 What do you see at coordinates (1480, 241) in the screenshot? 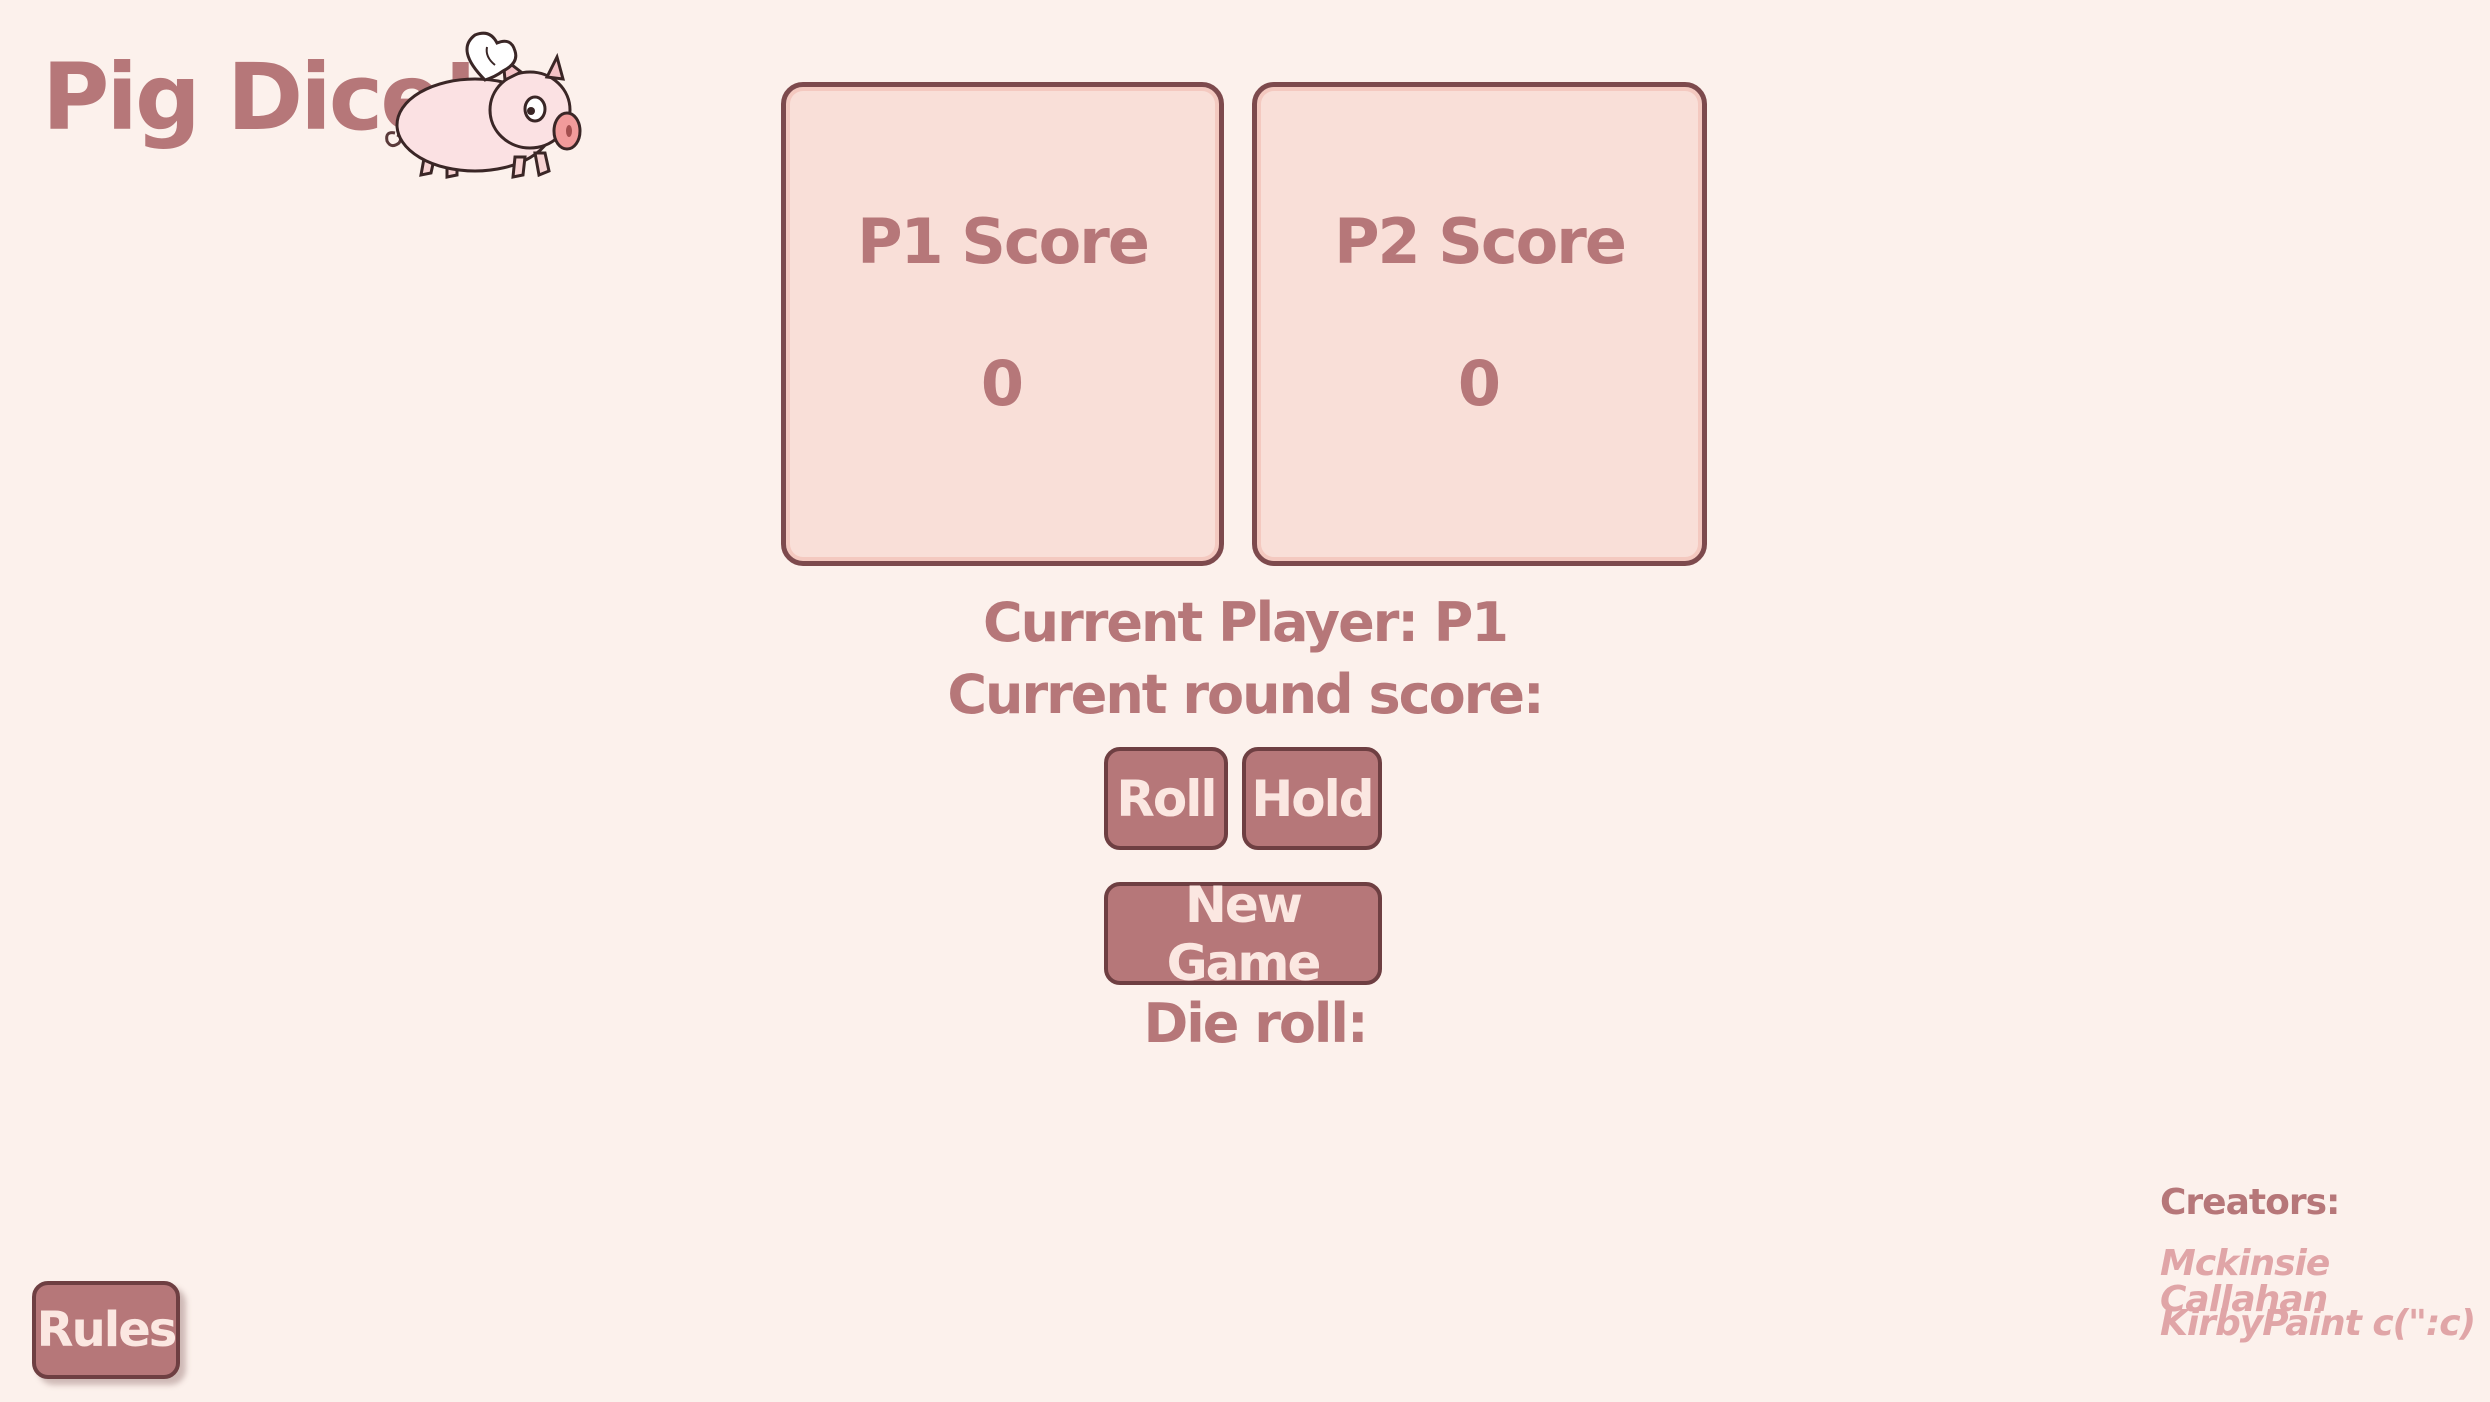
I see `p2-score-label: P2 Score` at bounding box center [1480, 241].